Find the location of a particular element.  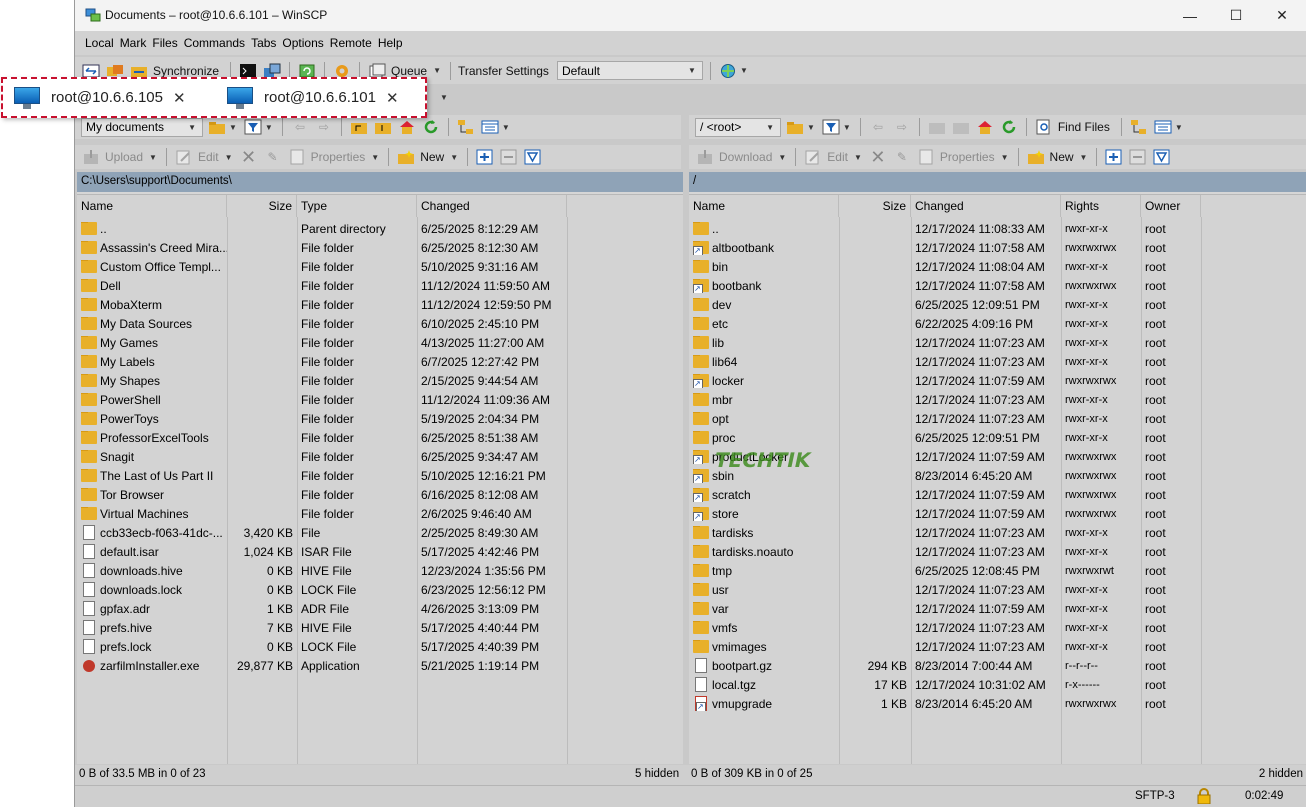

table-row: My Games File folder 4/13/2025 11:27:00 AM is located at coordinates (380, 342).